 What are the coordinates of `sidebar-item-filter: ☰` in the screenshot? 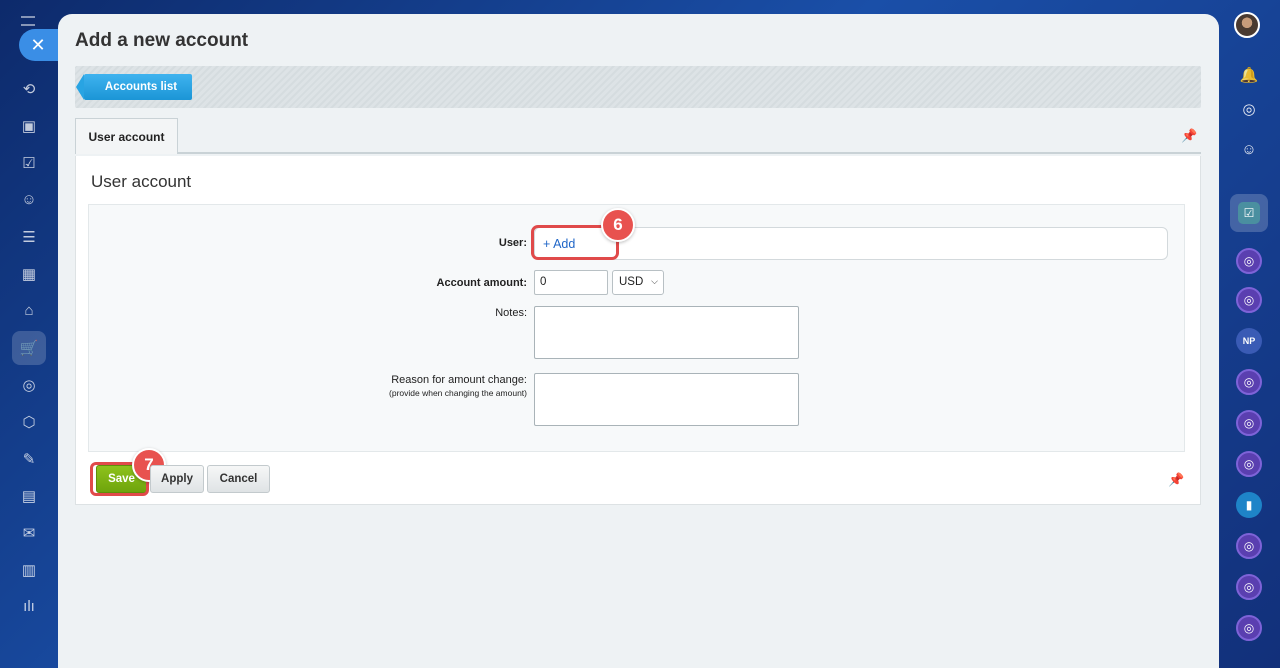 It's located at (29, 236).